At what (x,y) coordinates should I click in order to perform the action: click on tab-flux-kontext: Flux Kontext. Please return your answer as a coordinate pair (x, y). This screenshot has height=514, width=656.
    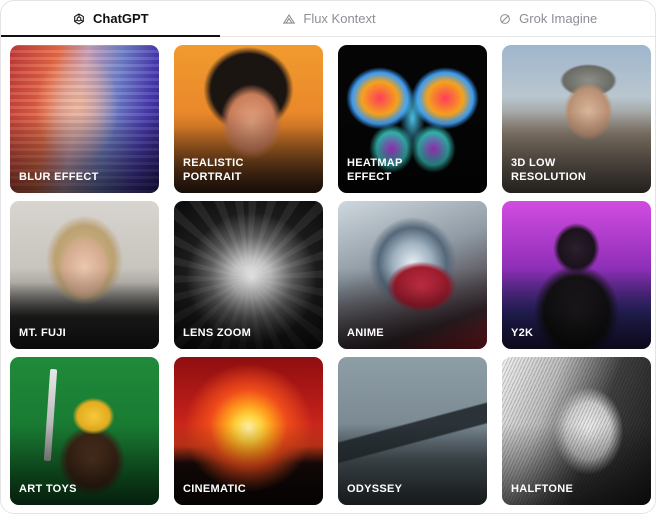
    Looking at the image, I should click on (329, 18).